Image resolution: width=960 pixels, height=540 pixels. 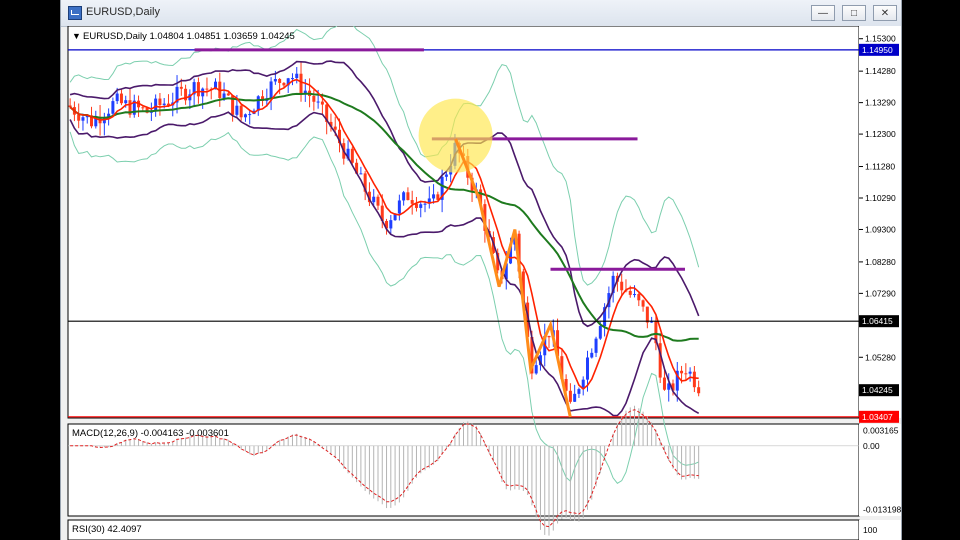 I want to click on maximize-button: □, so click(x=854, y=13).